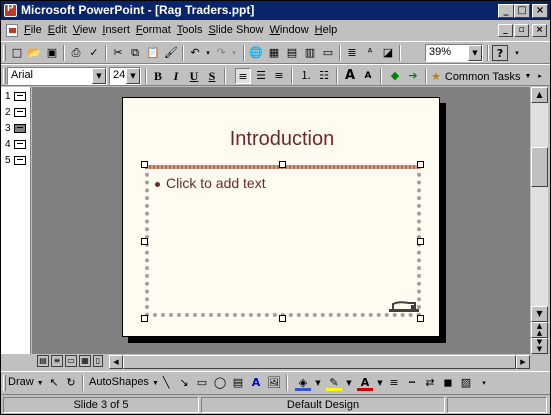 The height and width of the screenshot is (415, 551). What do you see at coordinates (394, 383) in the screenshot?
I see `line-style-icon: ≡` at bounding box center [394, 383].